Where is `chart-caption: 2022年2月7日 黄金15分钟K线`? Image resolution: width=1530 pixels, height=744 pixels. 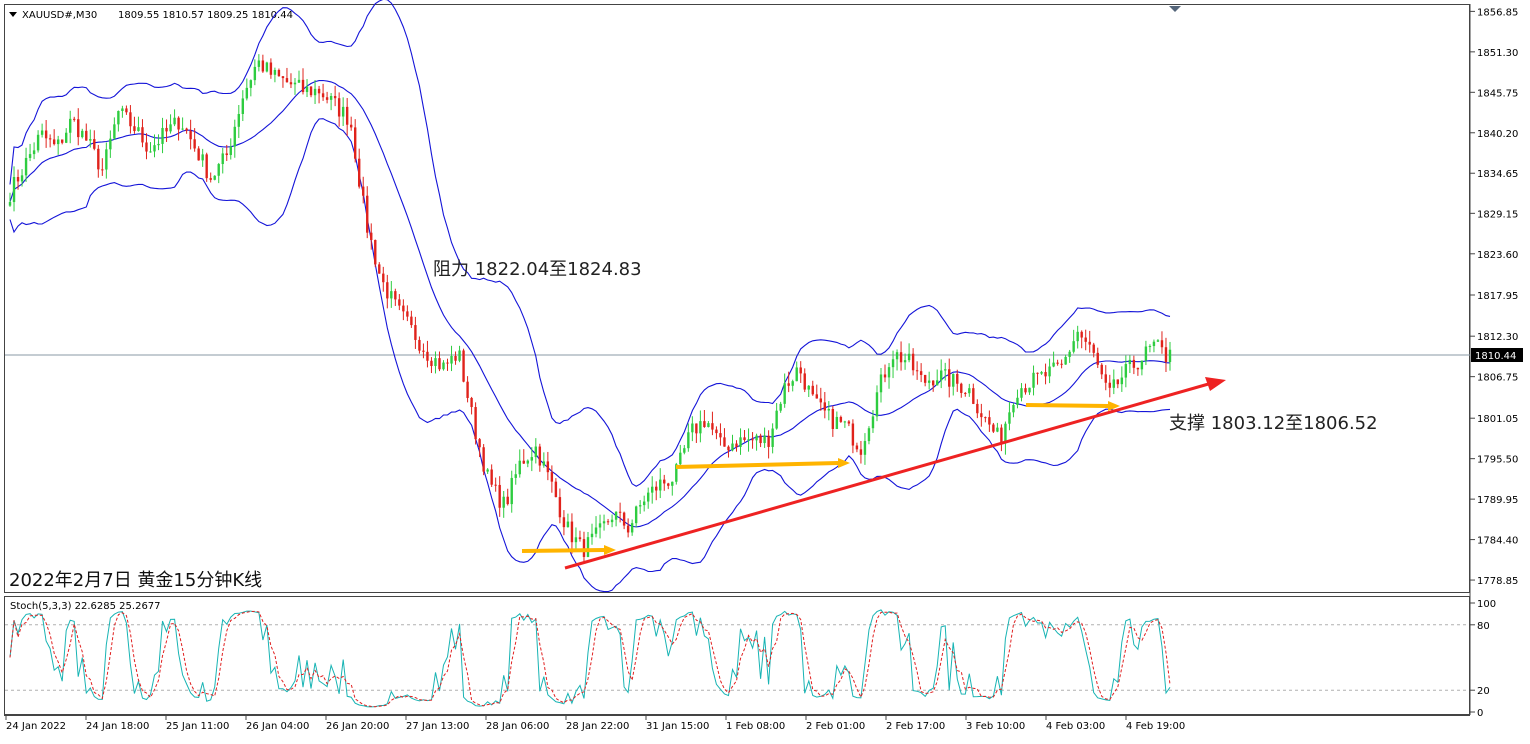 chart-caption: 2022年2月7日 黄金15分钟K线 is located at coordinates (135, 580).